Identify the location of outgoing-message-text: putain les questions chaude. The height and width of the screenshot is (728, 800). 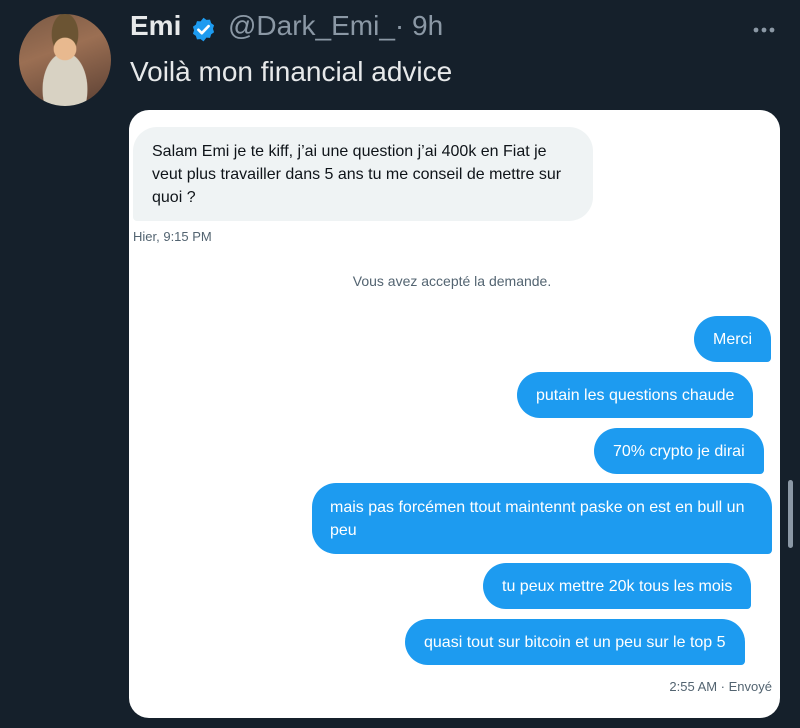
(635, 395).